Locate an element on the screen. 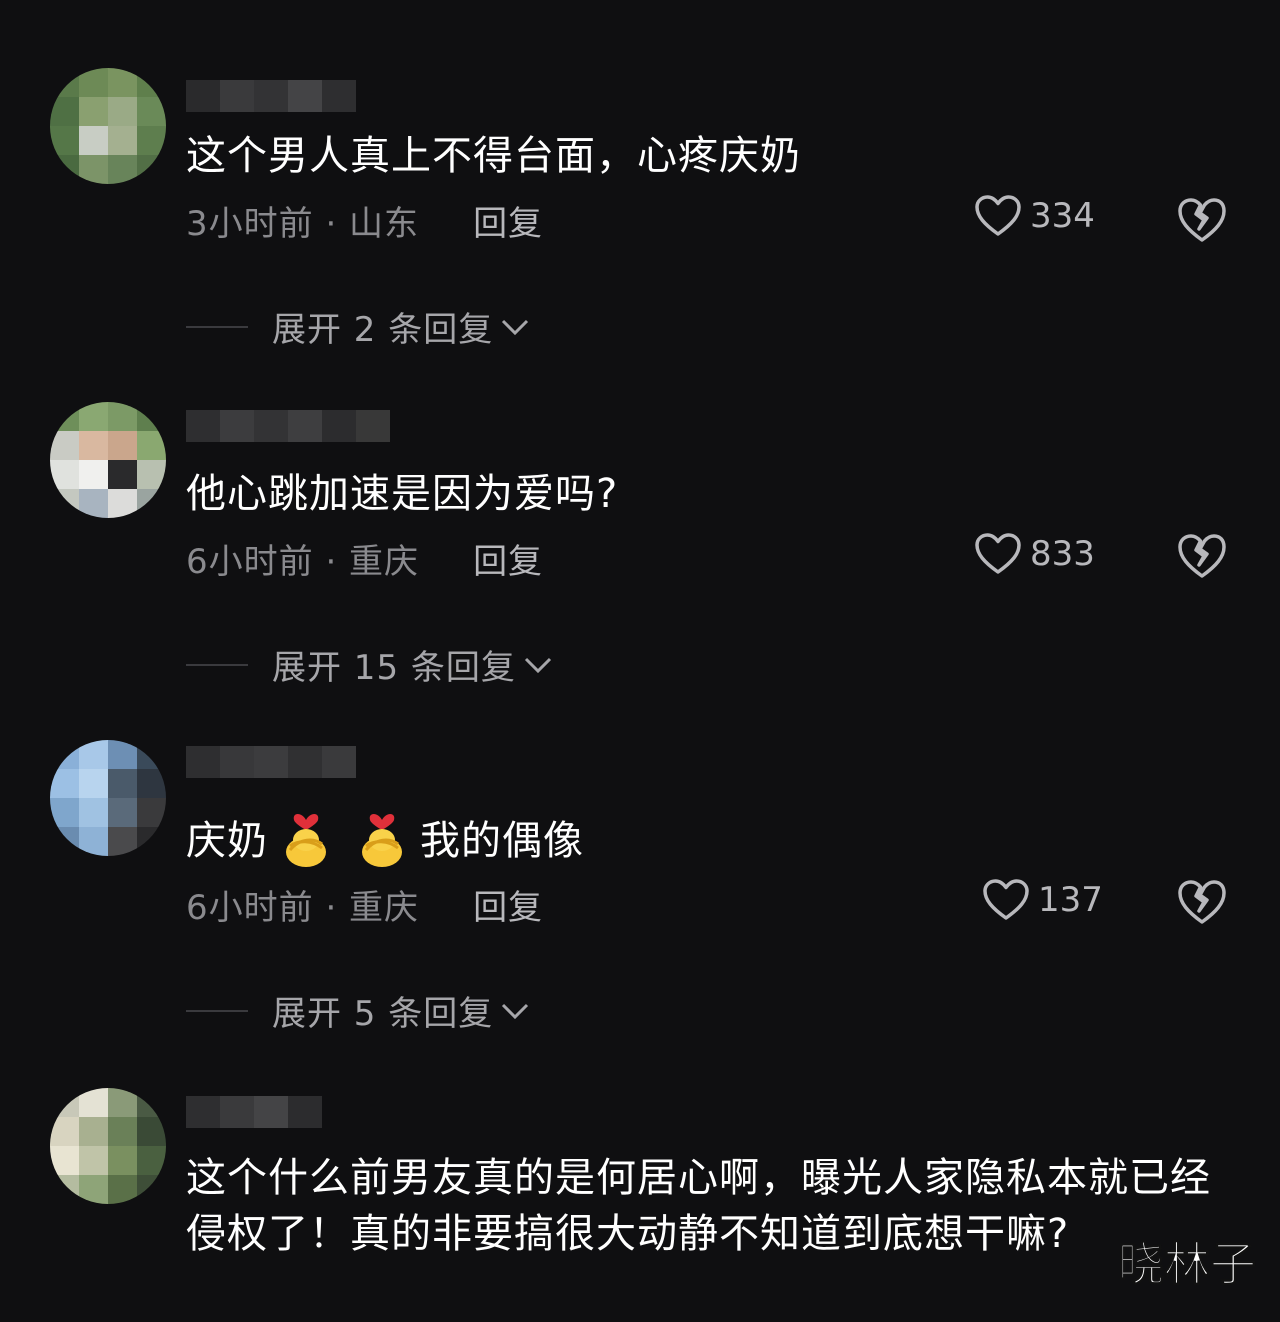 This screenshot has height=1322, width=1280. watermark: 晓林子 is located at coordinates (1187, 1264).